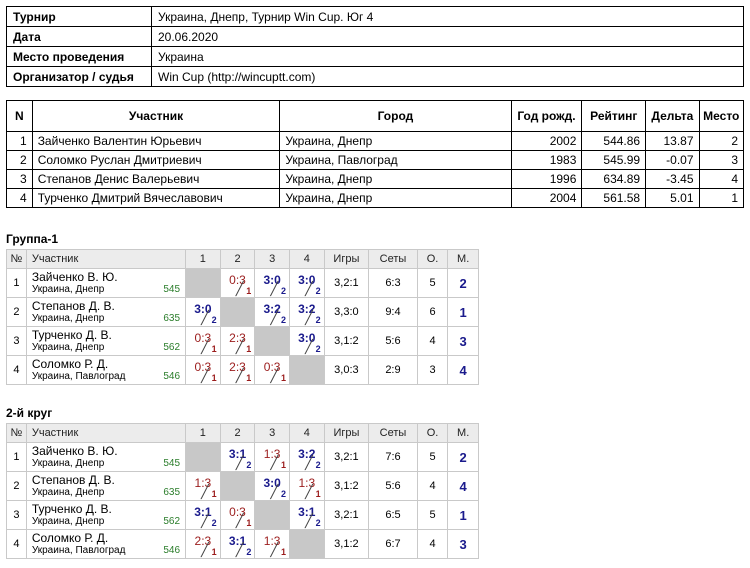 The width and height of the screenshot is (750, 568). What do you see at coordinates (16, 515) in the screenshot?
I see `row-number: 3` at bounding box center [16, 515].